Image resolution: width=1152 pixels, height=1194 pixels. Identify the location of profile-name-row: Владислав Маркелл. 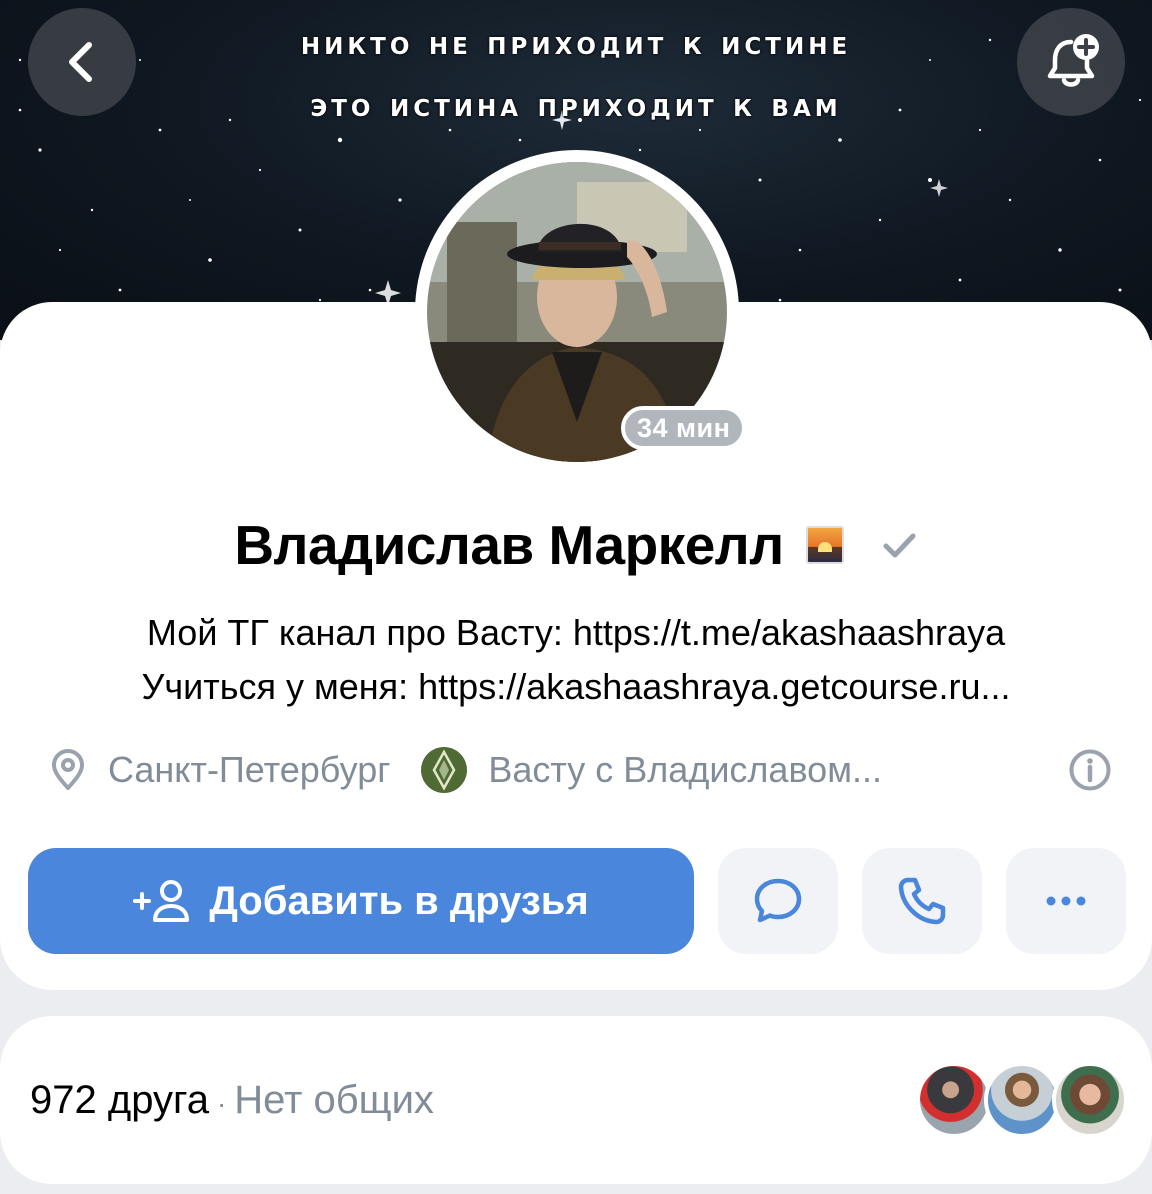
(576, 545).